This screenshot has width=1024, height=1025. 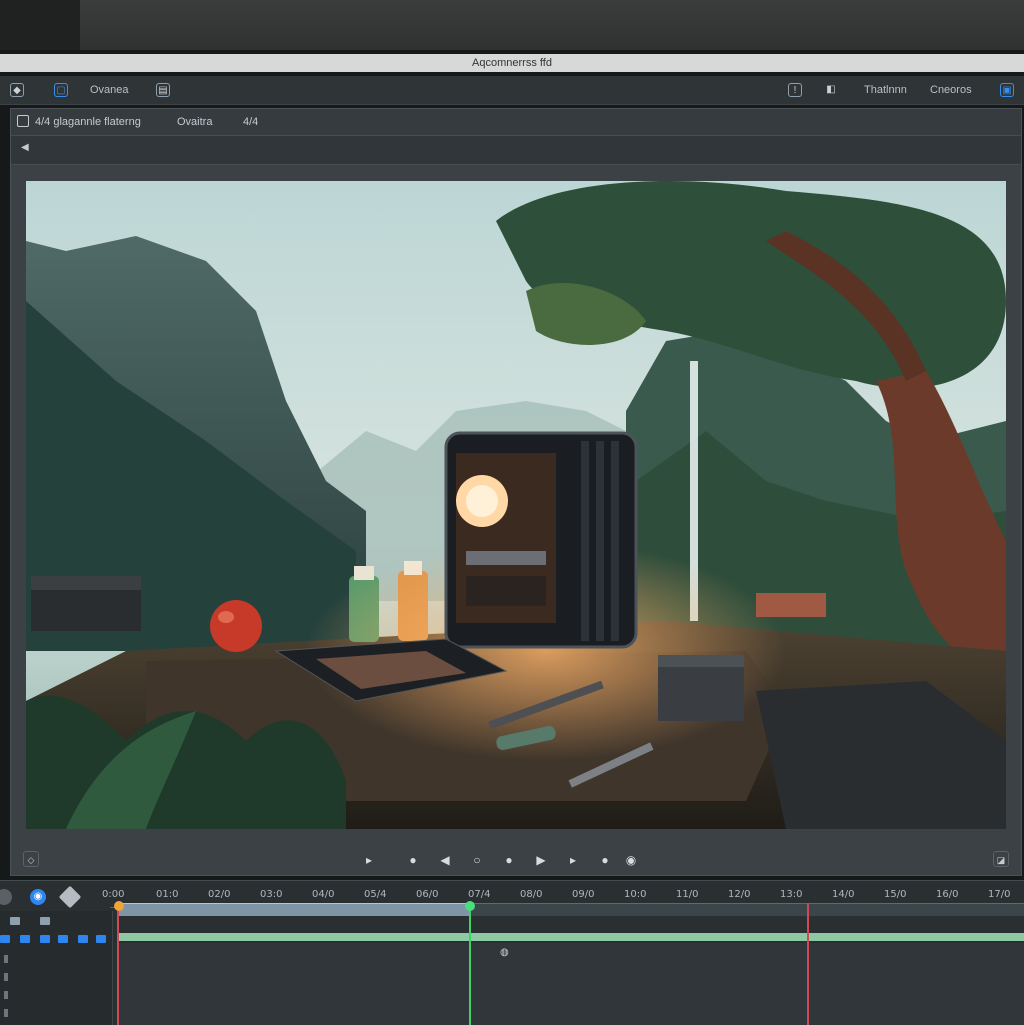 I want to click on track-chat-icon, so click(x=45, y=921).